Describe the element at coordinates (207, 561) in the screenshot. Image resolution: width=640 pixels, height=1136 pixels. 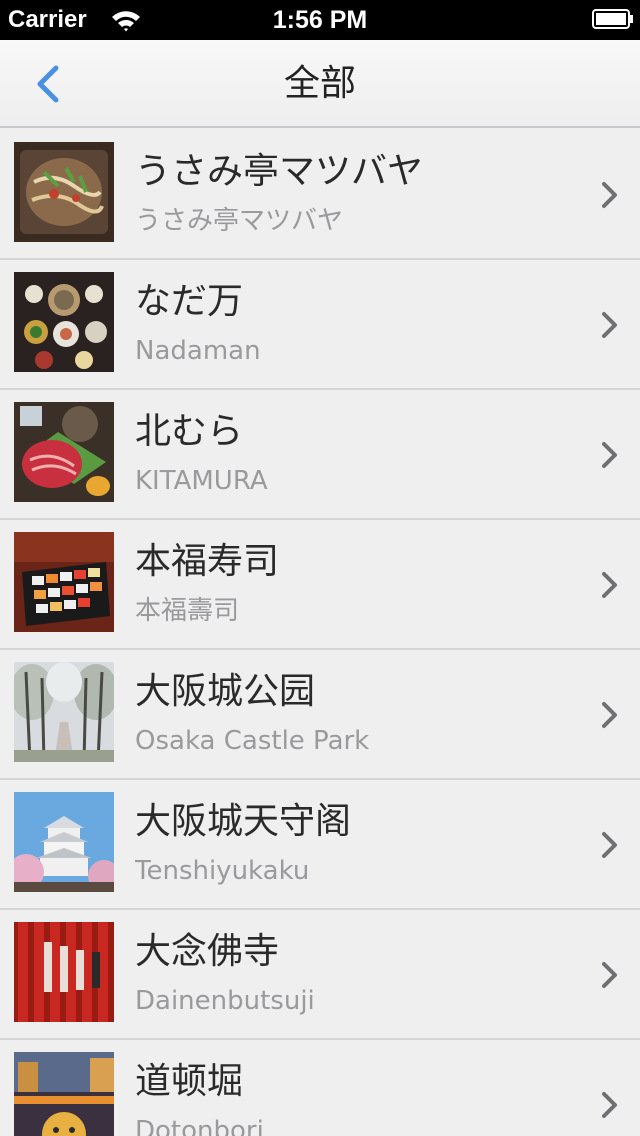
I see `item-title: 本福寿司` at that location.